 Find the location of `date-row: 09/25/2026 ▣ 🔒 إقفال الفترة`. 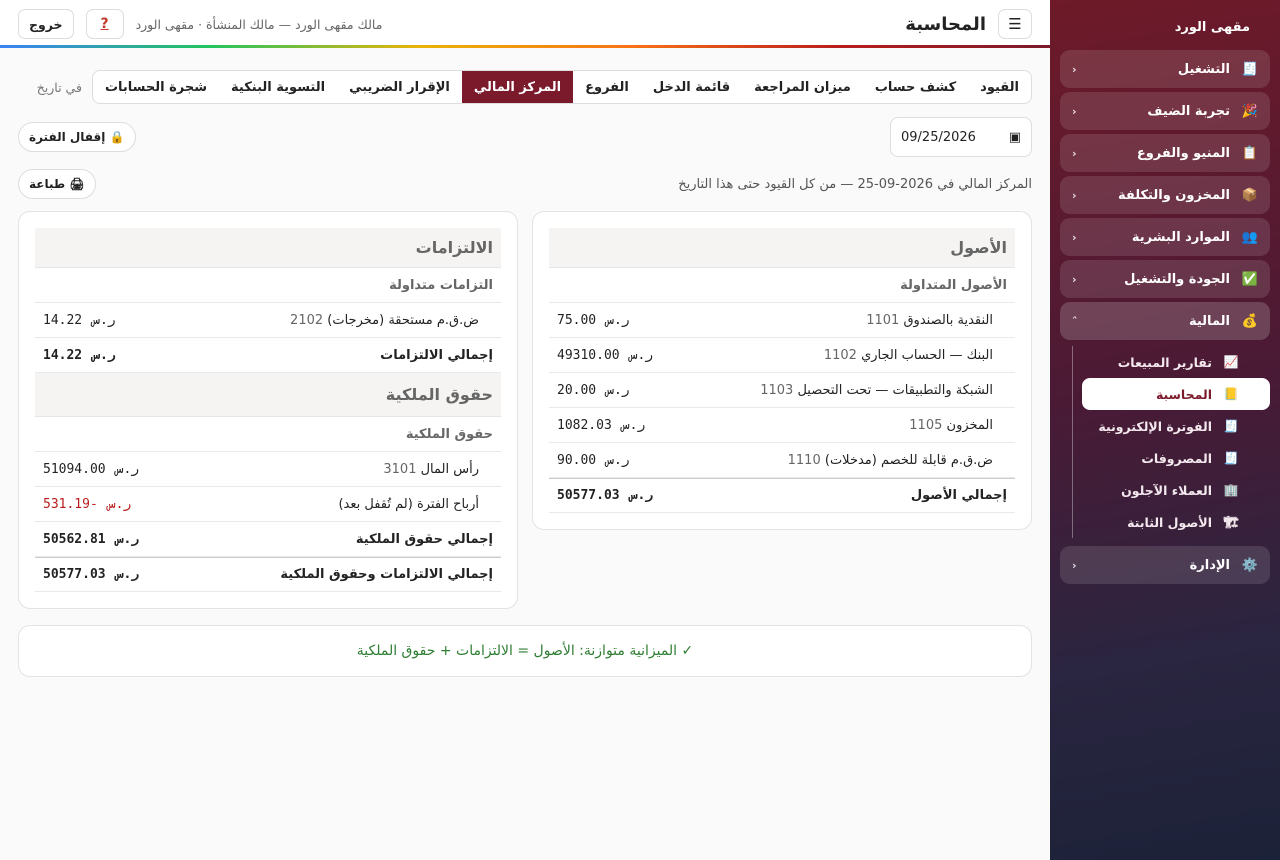

date-row: 09/25/2026 ▣ 🔒 إقفال الفترة is located at coordinates (525, 137).